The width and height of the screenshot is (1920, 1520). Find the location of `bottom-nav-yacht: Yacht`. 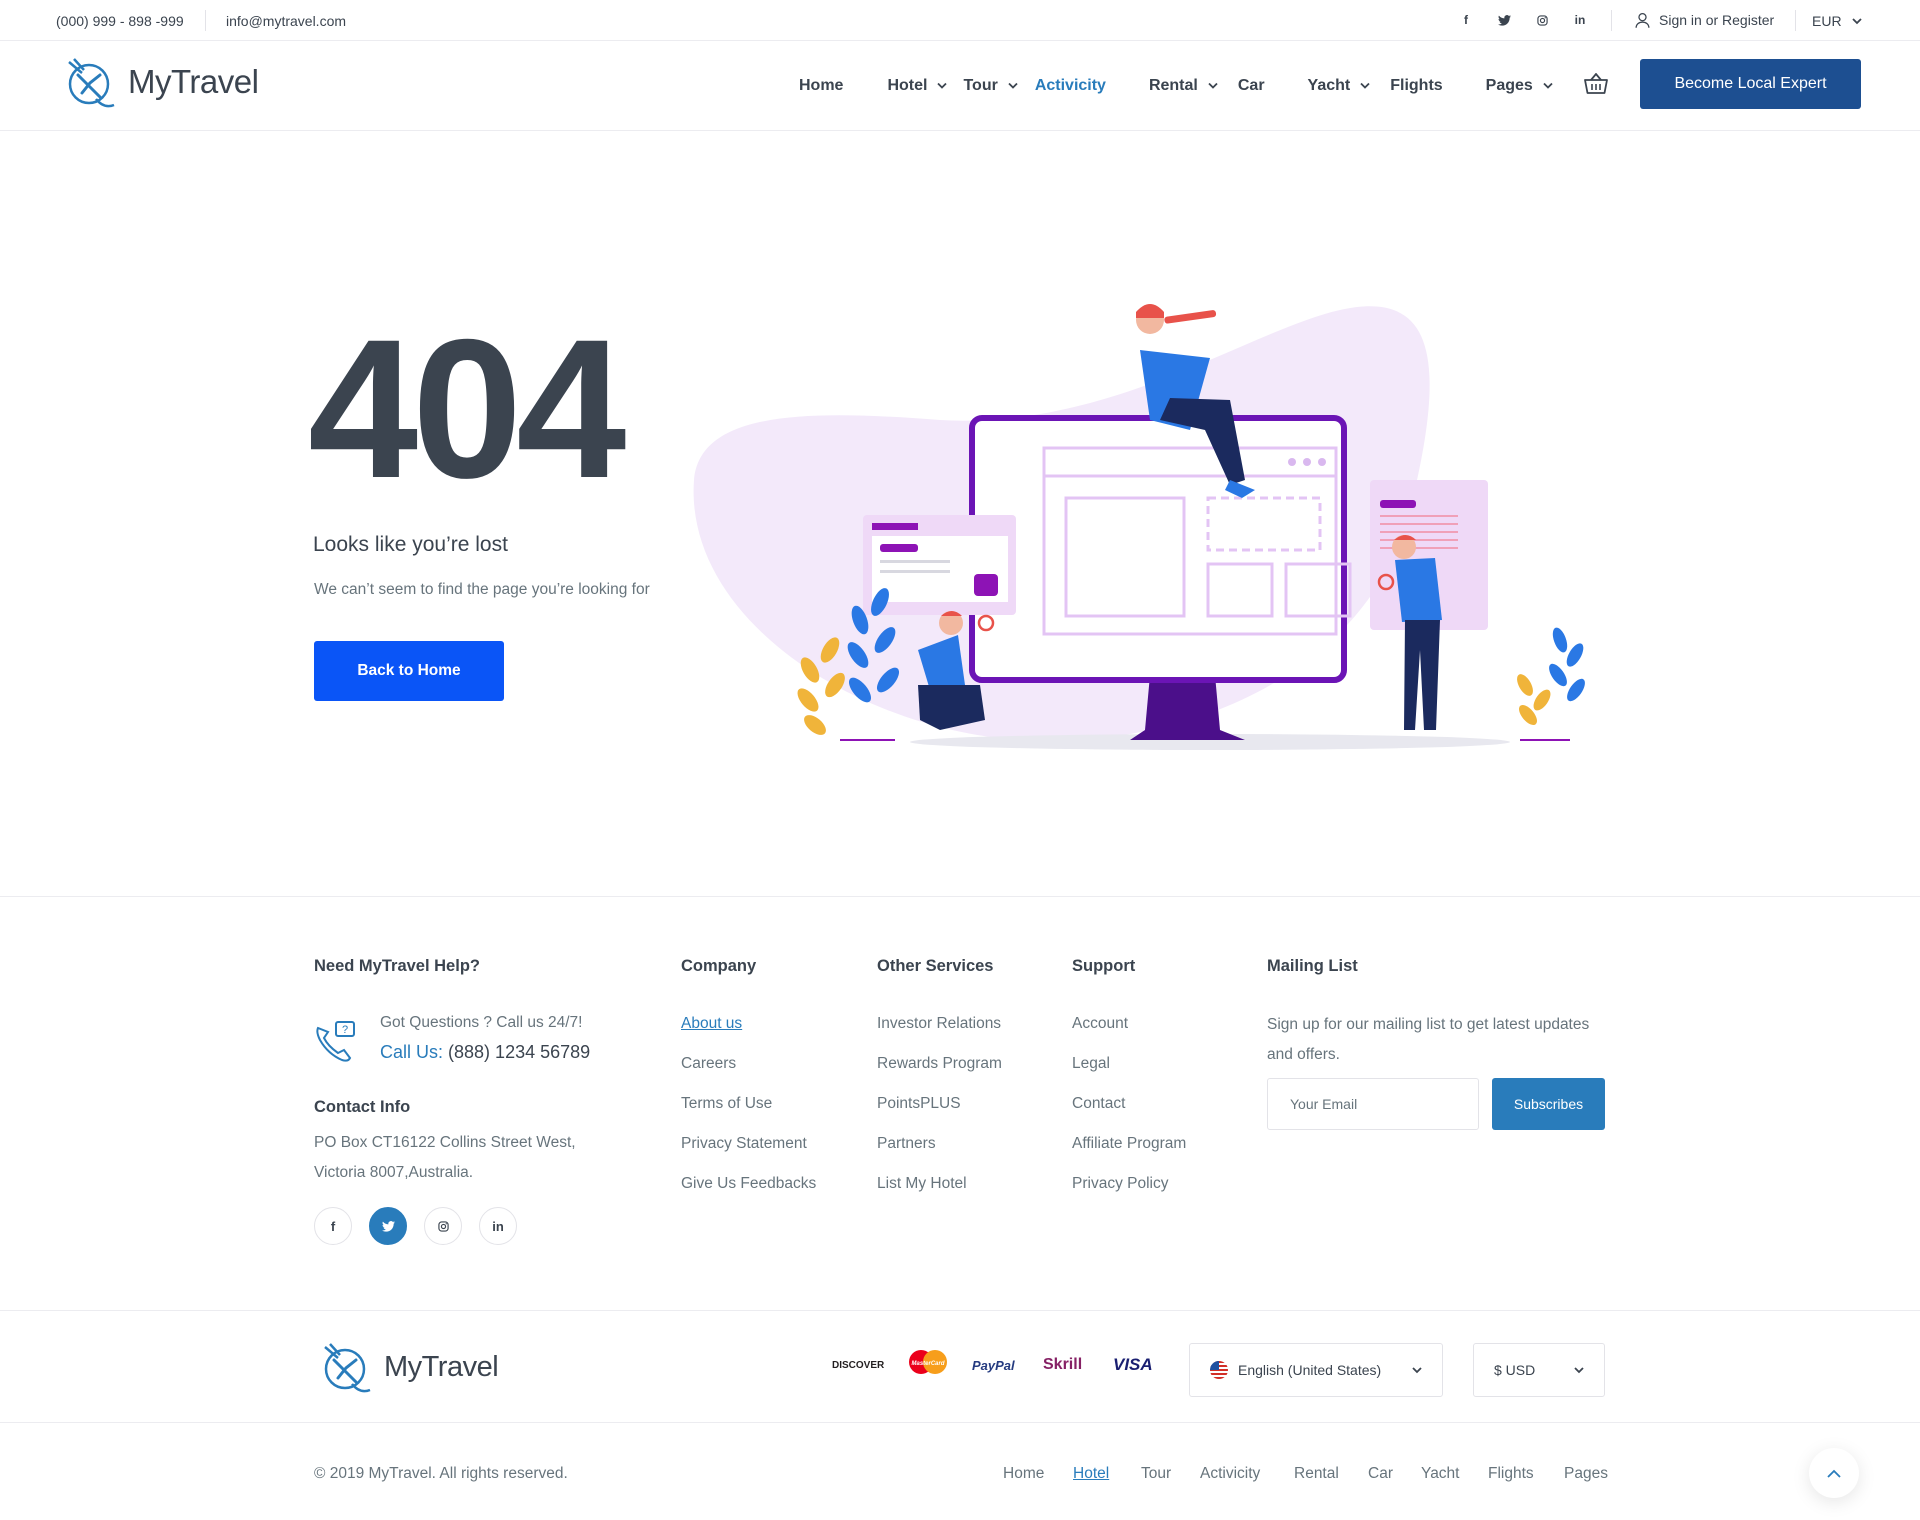

bottom-nav-yacht: Yacht is located at coordinates (1440, 1474).